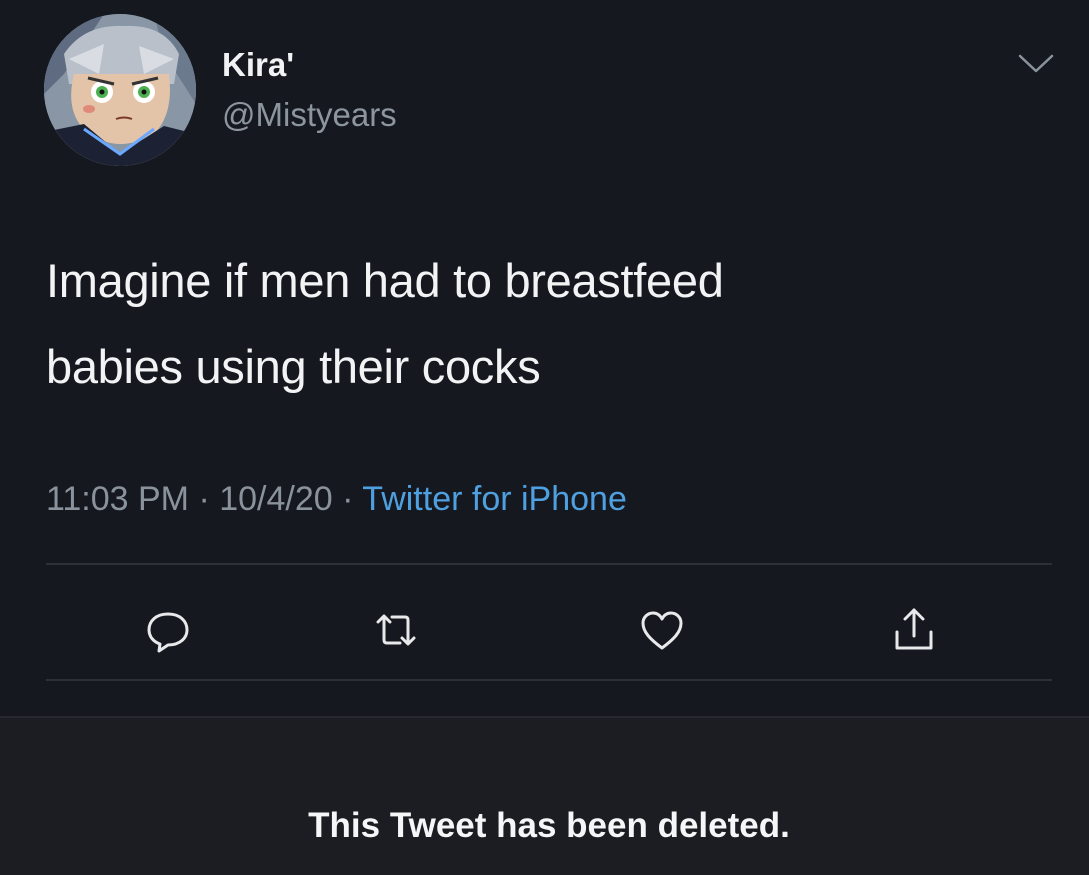 The height and width of the screenshot is (875, 1089). I want to click on avatar, so click(120, 90).